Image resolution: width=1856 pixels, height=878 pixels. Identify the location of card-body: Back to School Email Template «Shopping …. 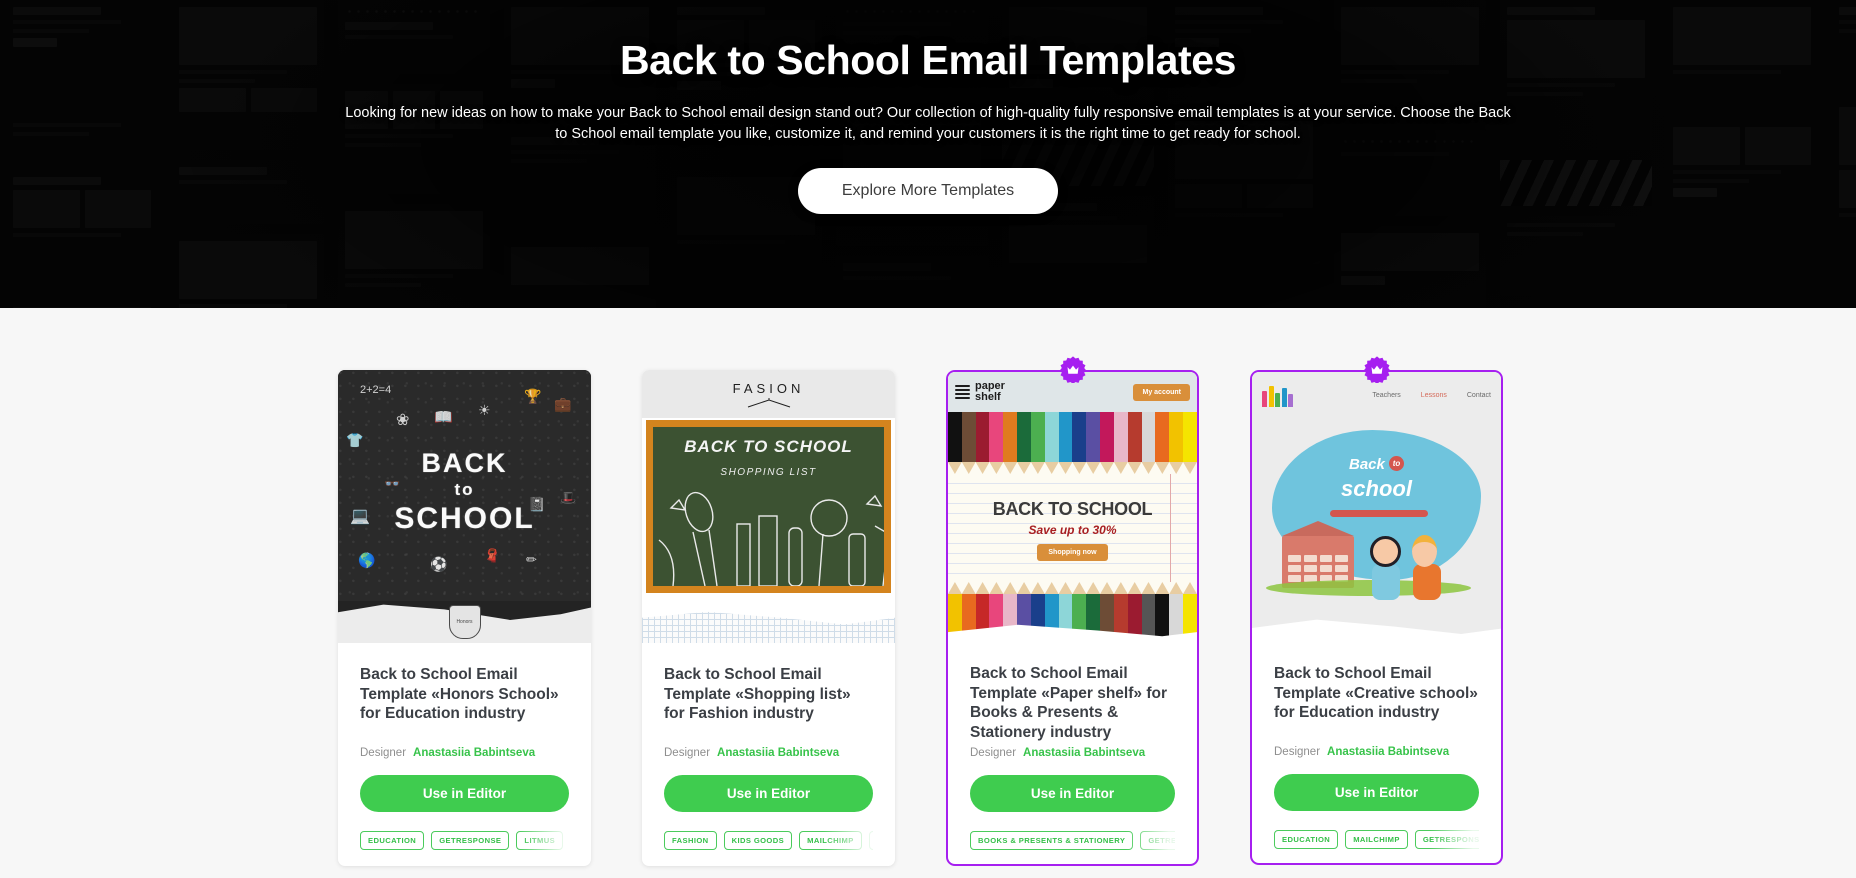
(768, 753).